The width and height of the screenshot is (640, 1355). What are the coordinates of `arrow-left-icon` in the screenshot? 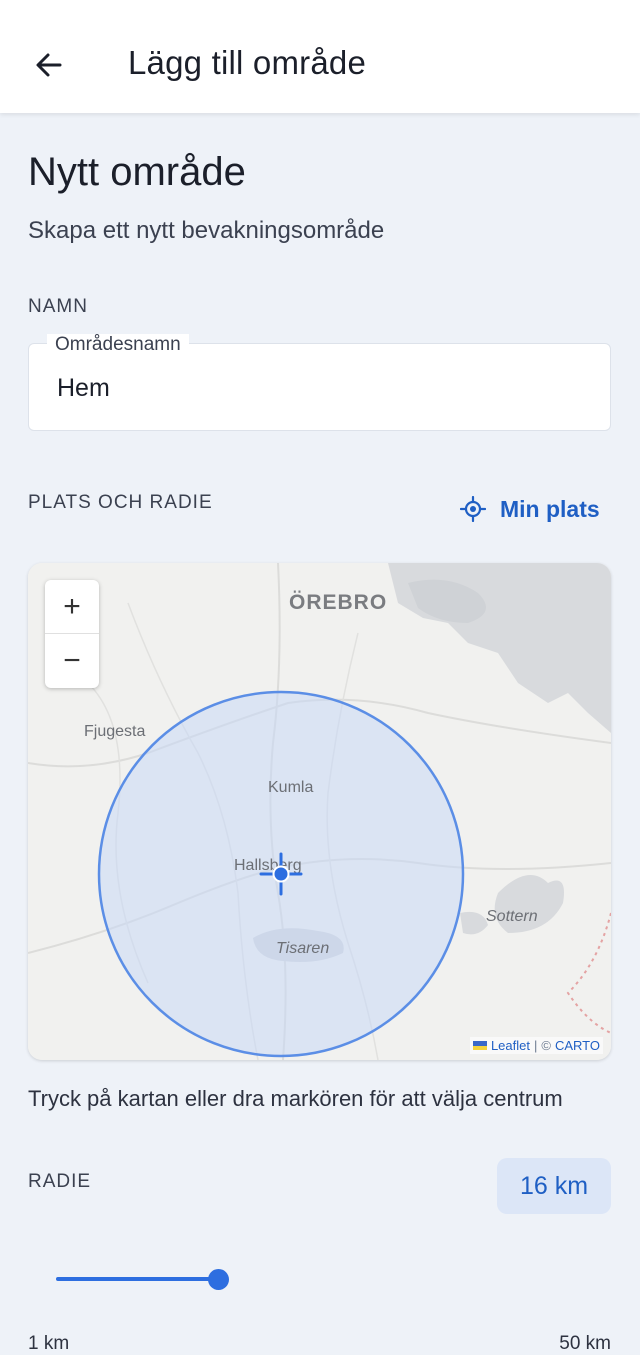 It's located at (49, 65).